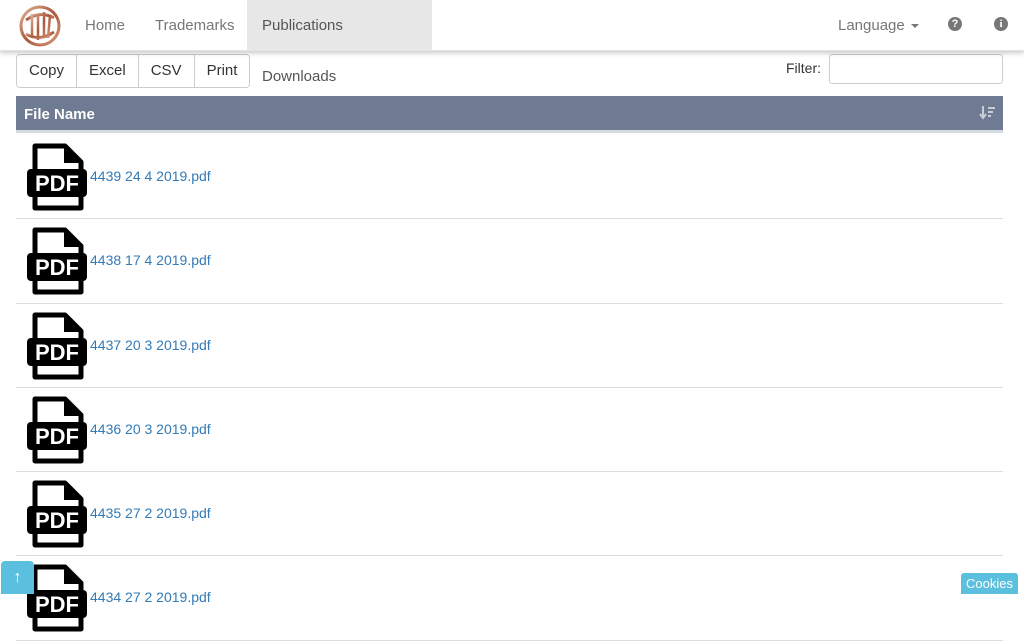 The width and height of the screenshot is (1024, 641). What do you see at coordinates (150, 597) in the screenshot?
I see `file-link: 4434 27 2 2019.pdf` at bounding box center [150, 597].